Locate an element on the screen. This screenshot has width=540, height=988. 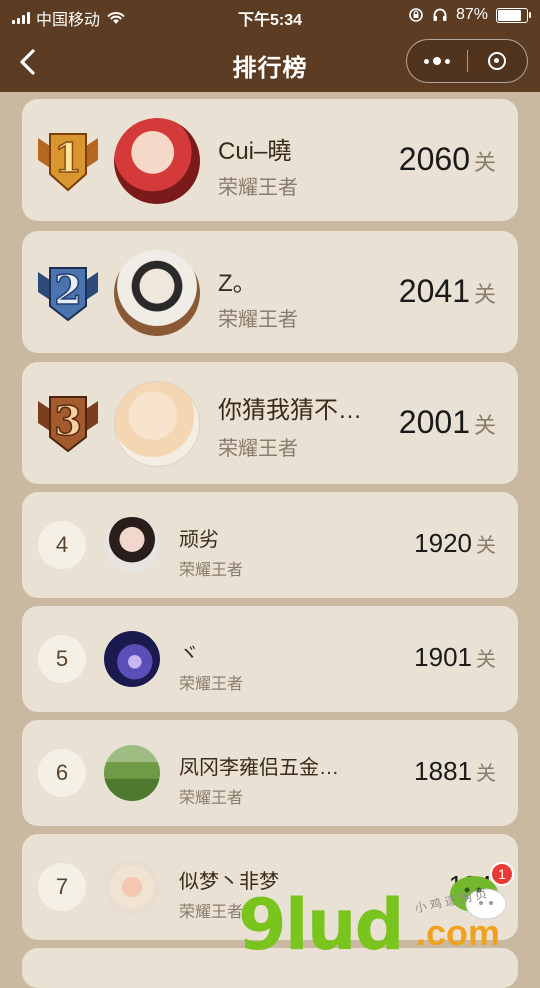
battery-percent: 87% is located at coordinates (471, 14).